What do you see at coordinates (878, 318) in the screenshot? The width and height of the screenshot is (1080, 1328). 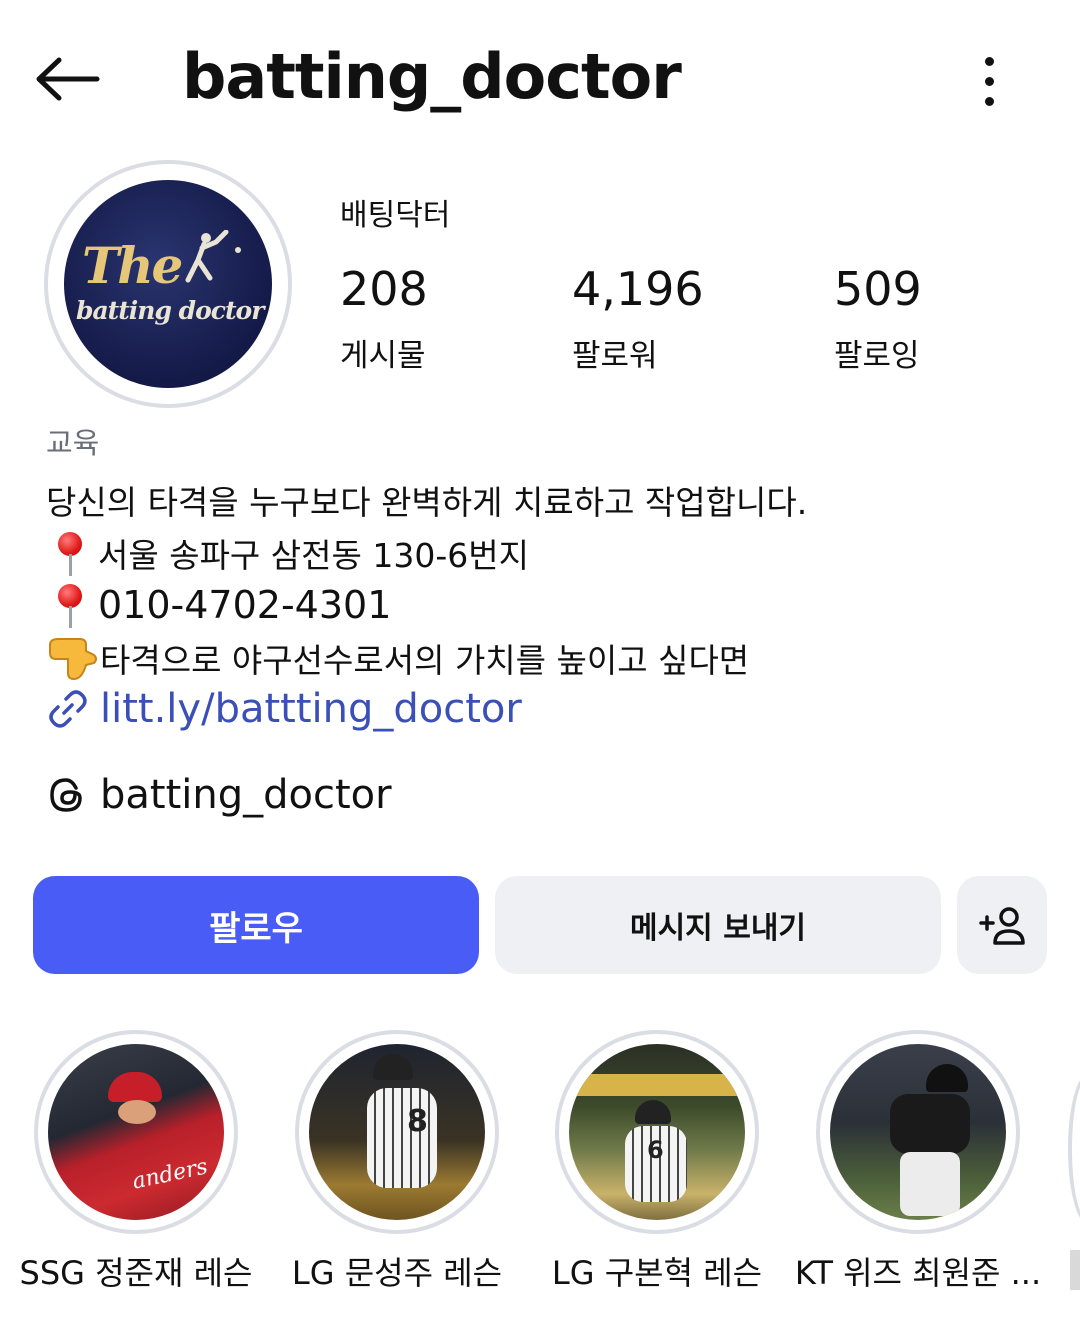 I see `stat-following: 509 팔로잉` at bounding box center [878, 318].